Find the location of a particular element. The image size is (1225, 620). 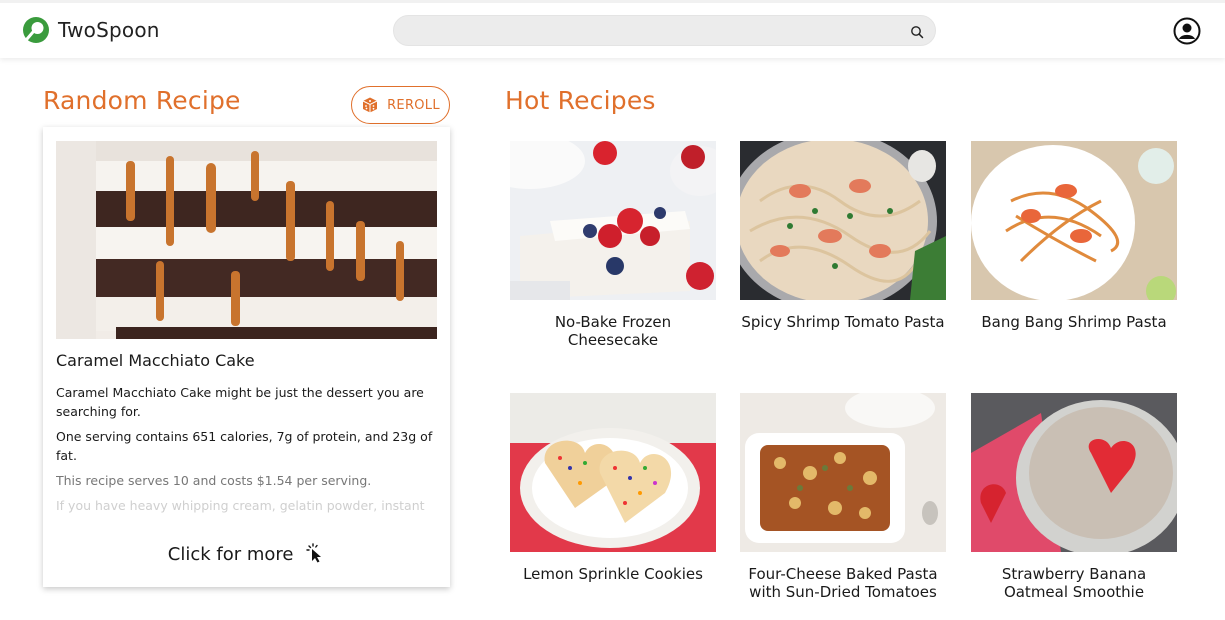

brand-name: TwoSpoon is located at coordinates (109, 30).